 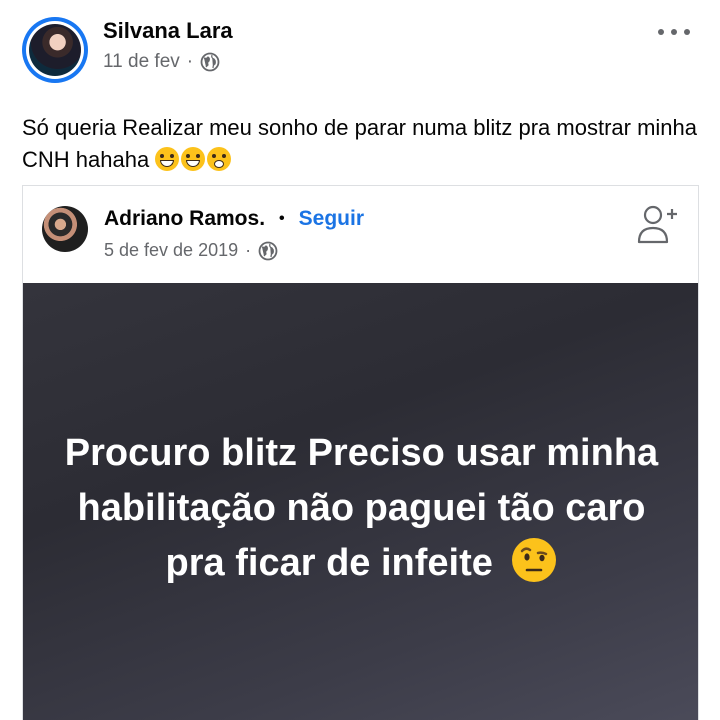 I want to click on avatar-photo, so click(x=55, y=50).